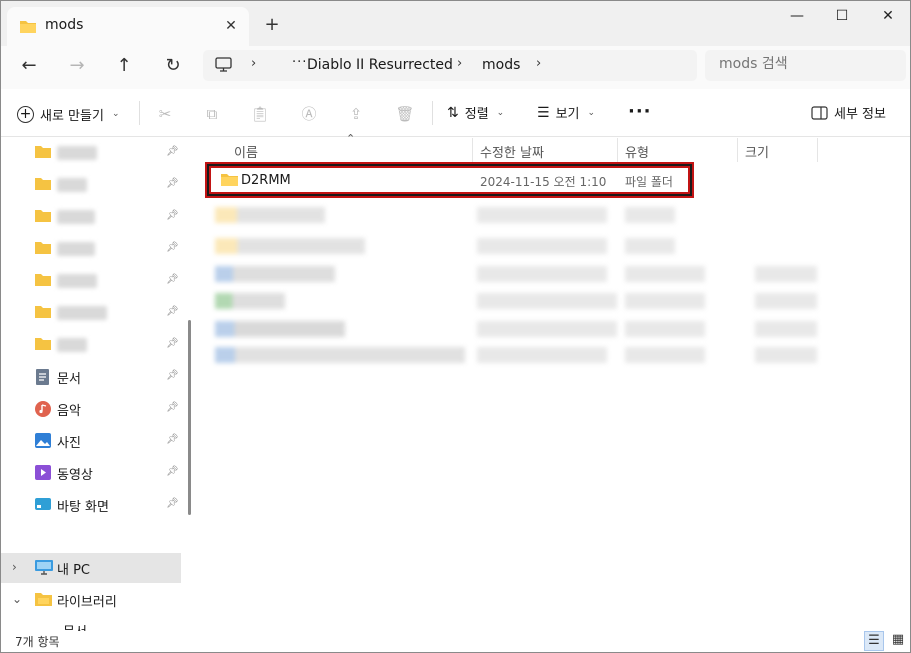  I want to click on view-button: ☰ 보기 ⌄, so click(566, 113).